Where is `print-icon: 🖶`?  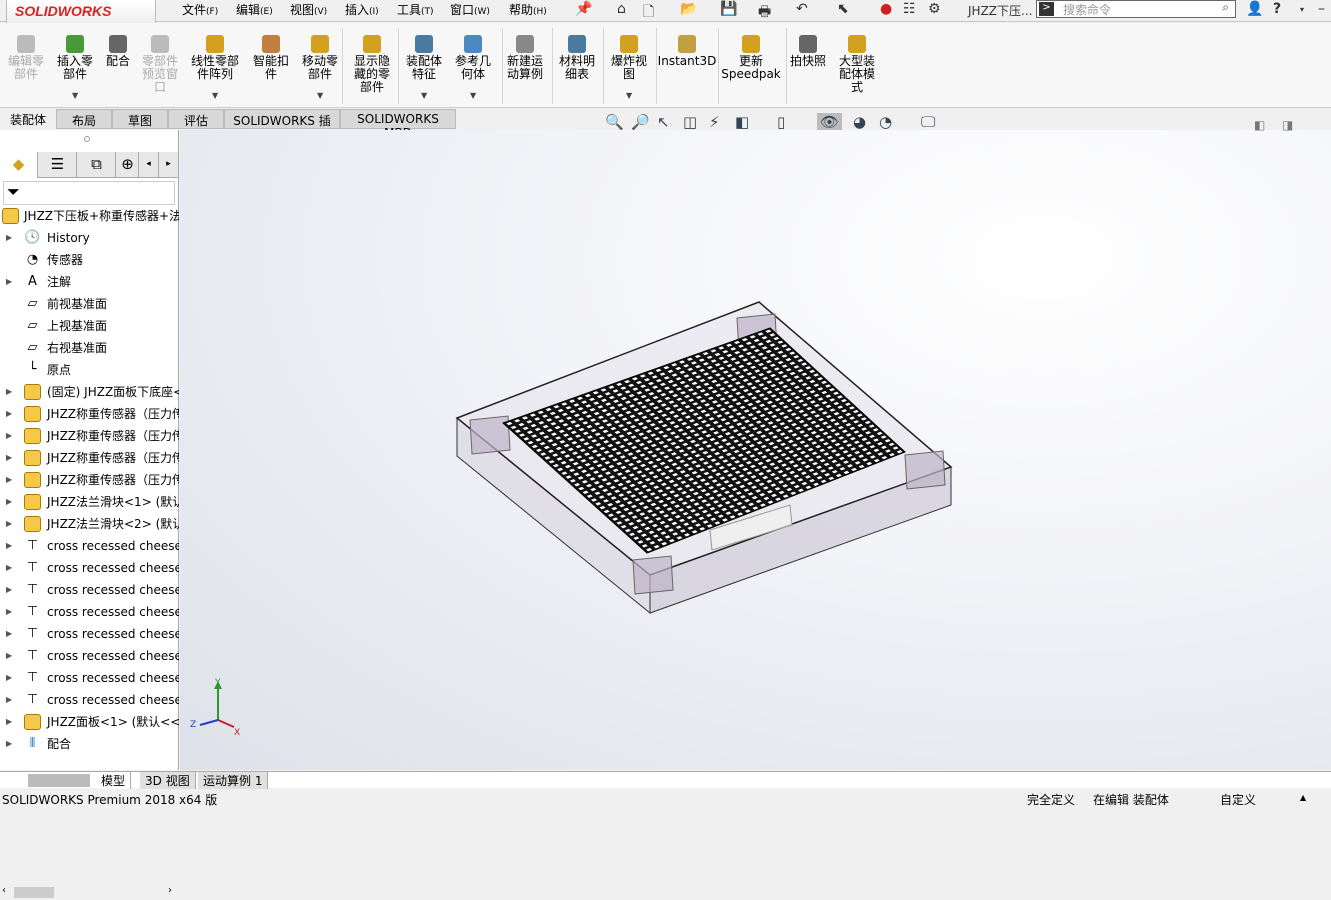
print-icon: 🖶 is located at coordinates (764, 13).